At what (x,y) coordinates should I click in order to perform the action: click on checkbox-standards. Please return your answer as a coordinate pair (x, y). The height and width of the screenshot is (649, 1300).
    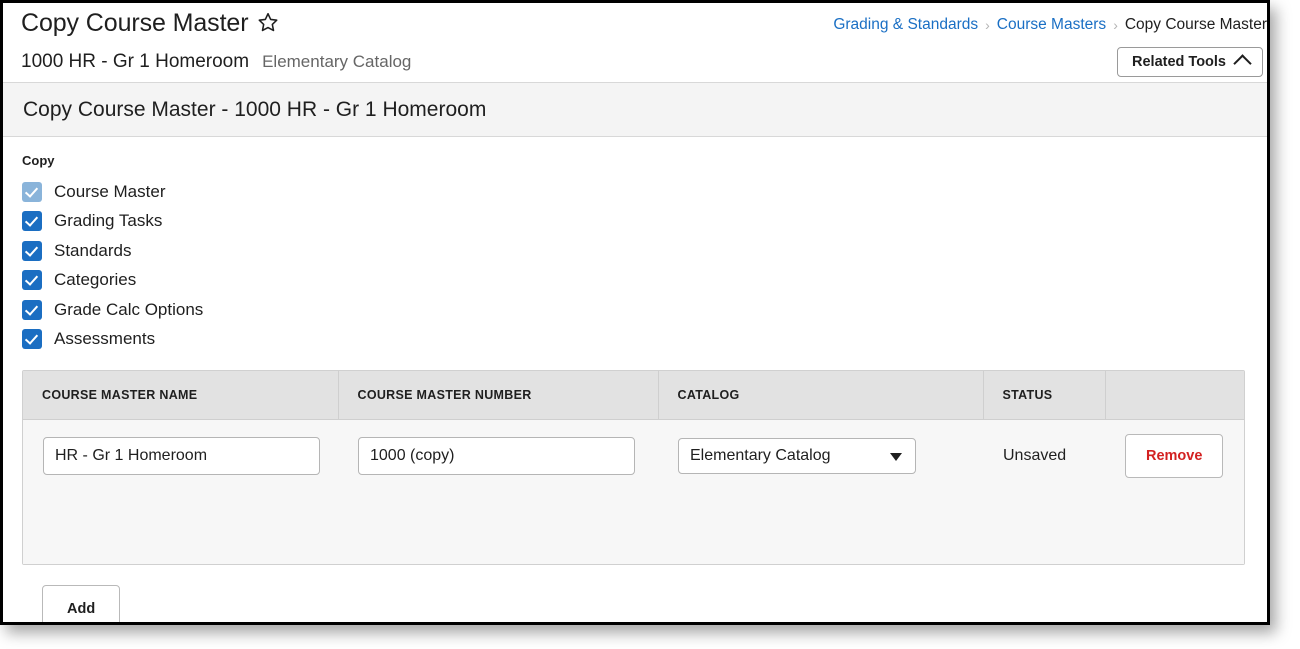
    Looking at the image, I should click on (32, 250).